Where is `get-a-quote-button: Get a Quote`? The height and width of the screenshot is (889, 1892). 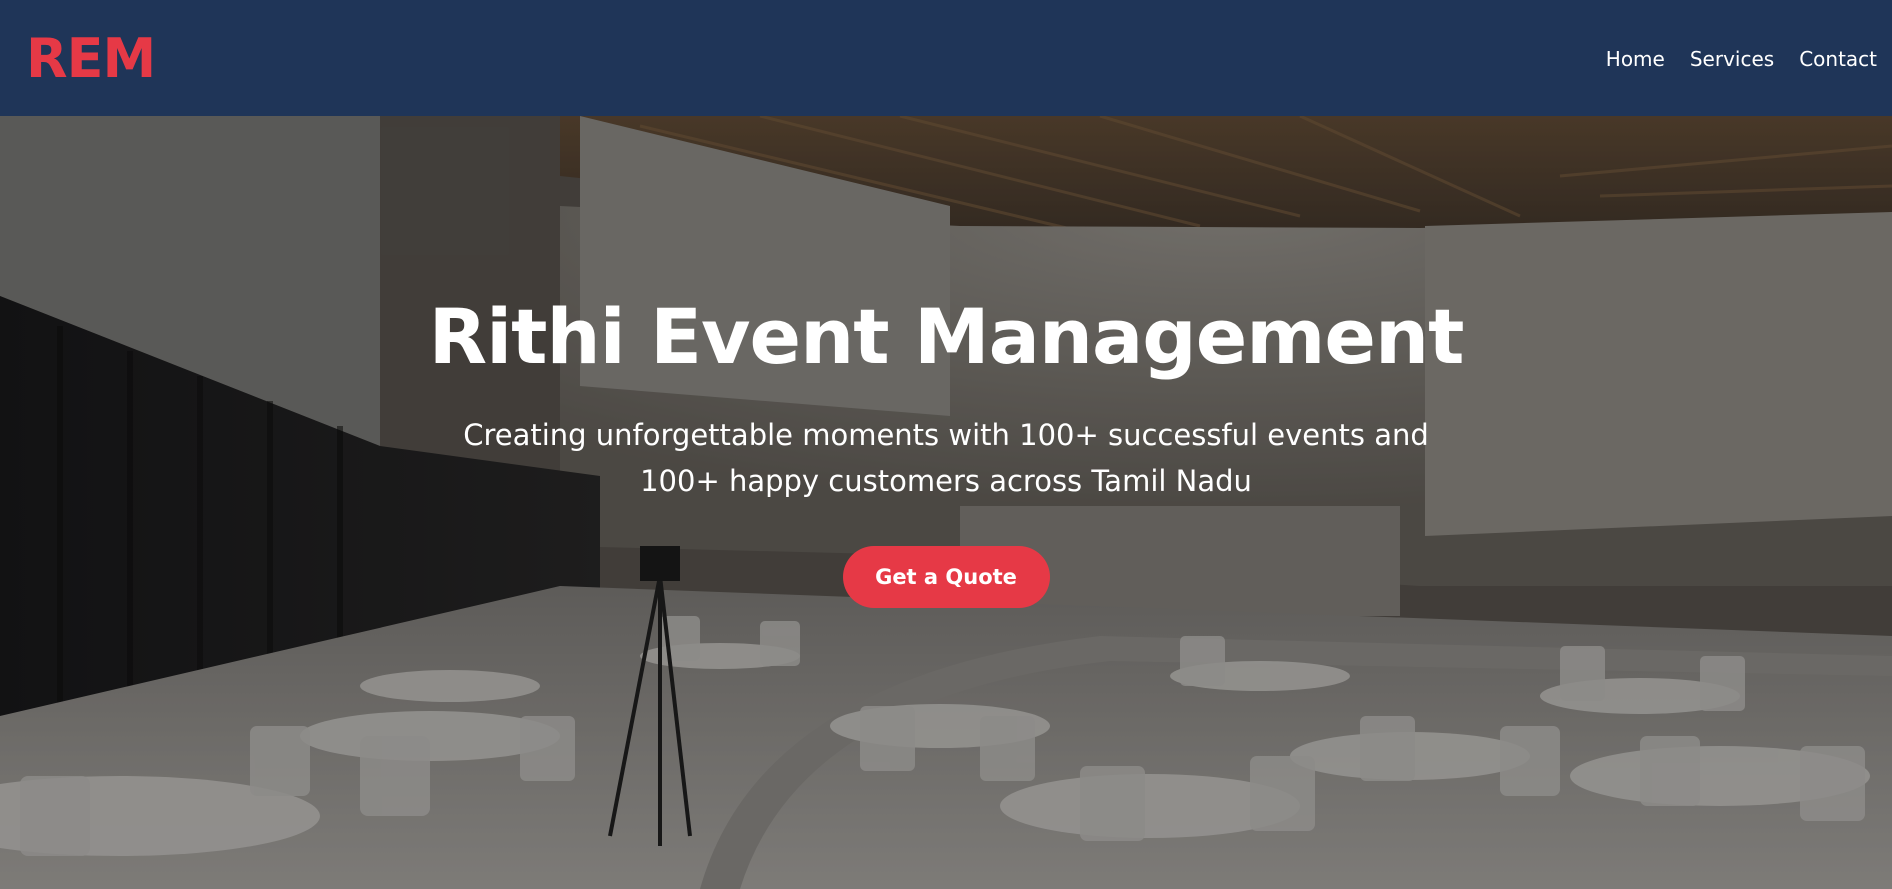
get-a-quote-button: Get a Quote is located at coordinates (946, 577).